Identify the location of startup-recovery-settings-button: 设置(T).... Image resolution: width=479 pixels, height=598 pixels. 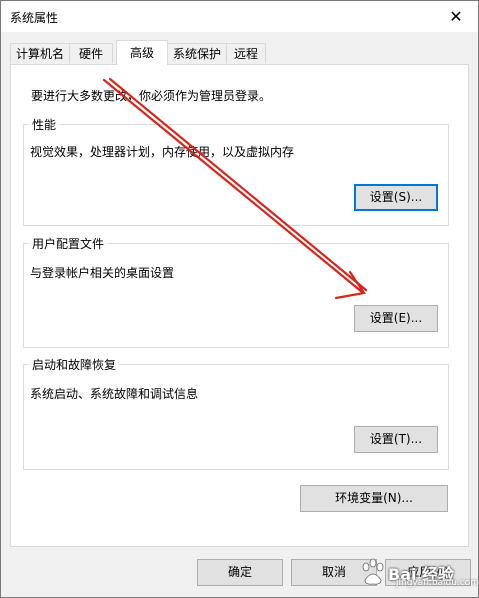
(396, 439).